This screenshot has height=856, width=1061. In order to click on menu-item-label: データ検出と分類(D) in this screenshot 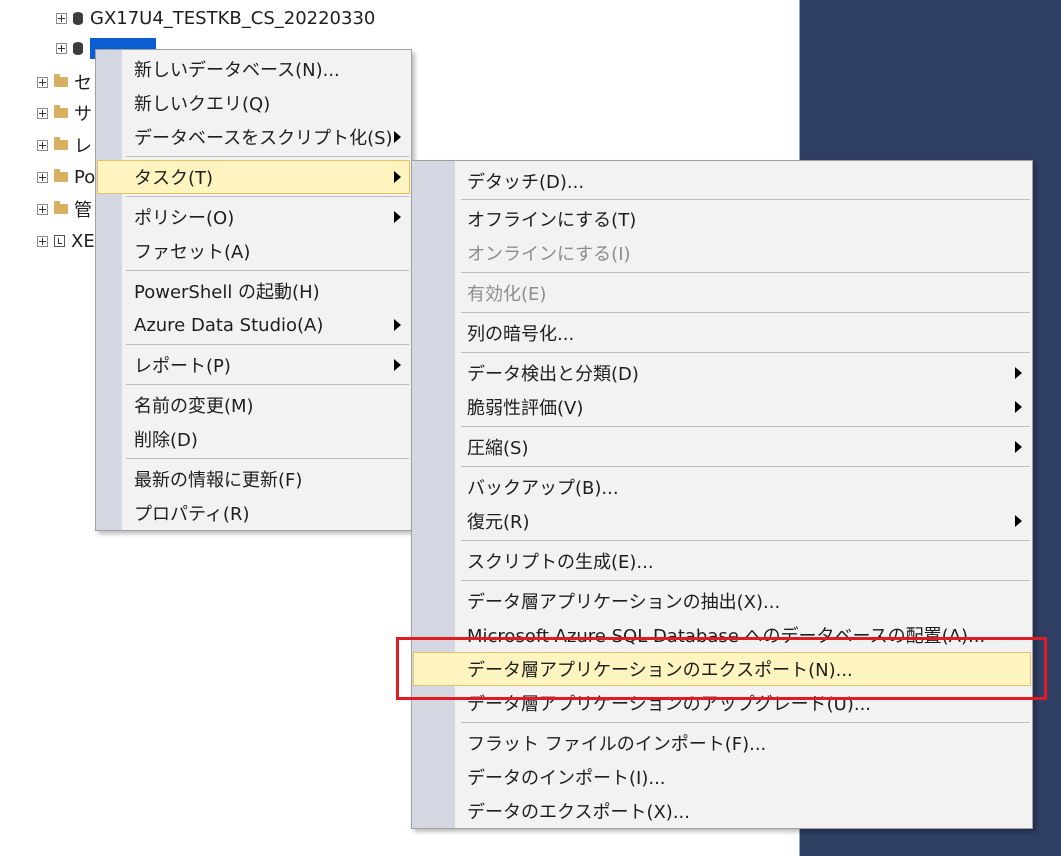, I will do `click(553, 374)`.